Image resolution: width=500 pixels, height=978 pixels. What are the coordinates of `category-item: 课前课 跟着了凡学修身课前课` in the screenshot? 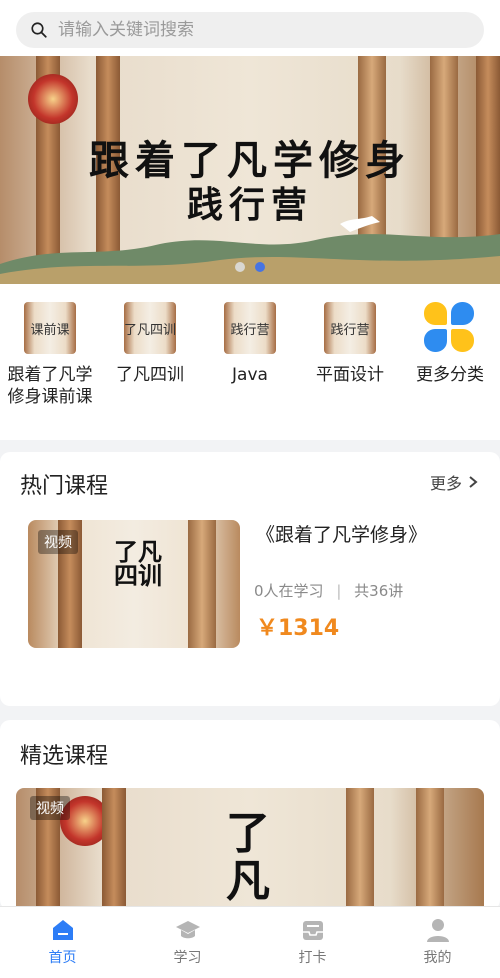 It's located at (50, 362).